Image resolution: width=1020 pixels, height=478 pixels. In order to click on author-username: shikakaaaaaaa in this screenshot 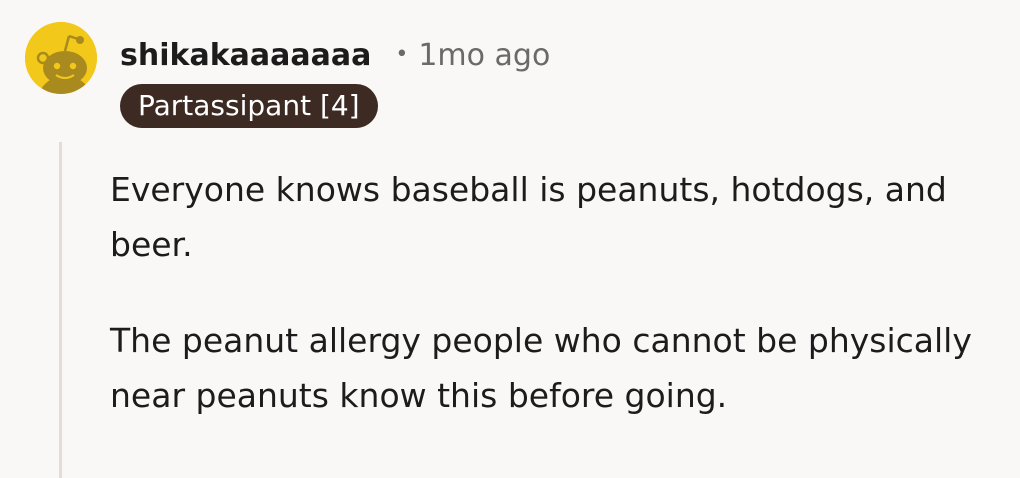, I will do `click(245, 55)`.